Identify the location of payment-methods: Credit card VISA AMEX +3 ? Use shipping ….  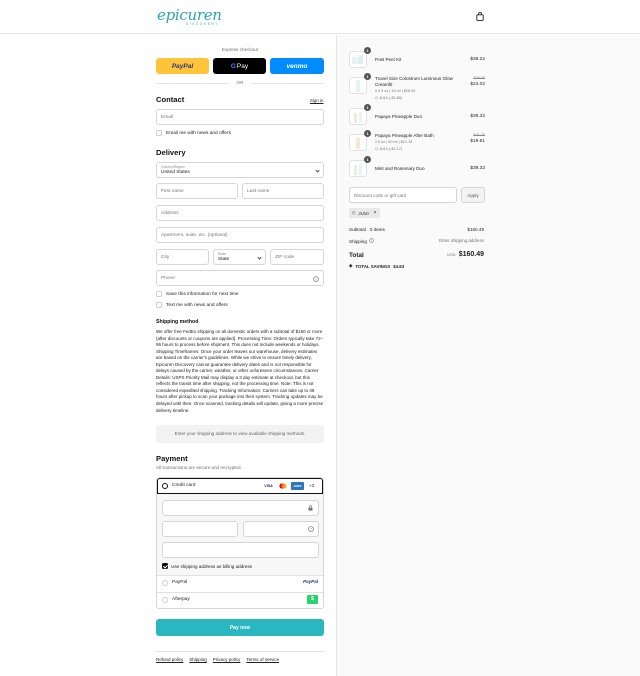
(240, 543).